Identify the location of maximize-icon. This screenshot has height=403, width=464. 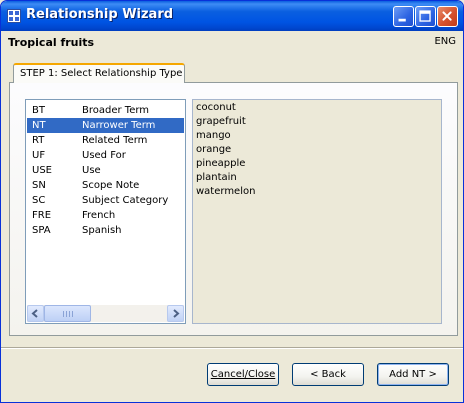
(425, 16).